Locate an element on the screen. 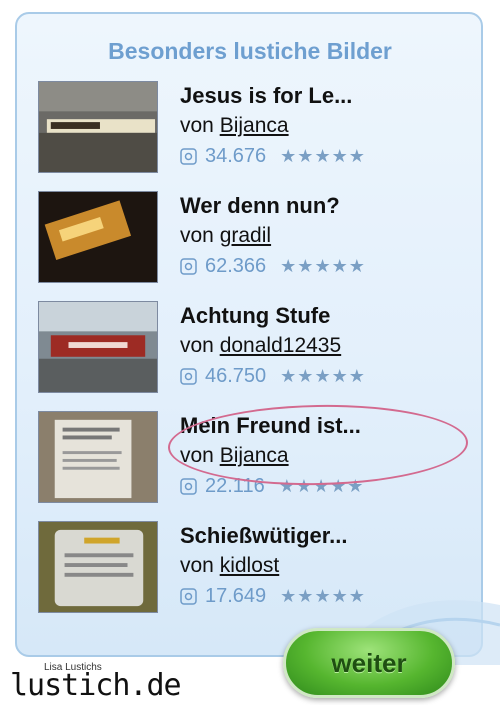 The image size is (500, 705). view-count: 34.676 is located at coordinates (236, 156).